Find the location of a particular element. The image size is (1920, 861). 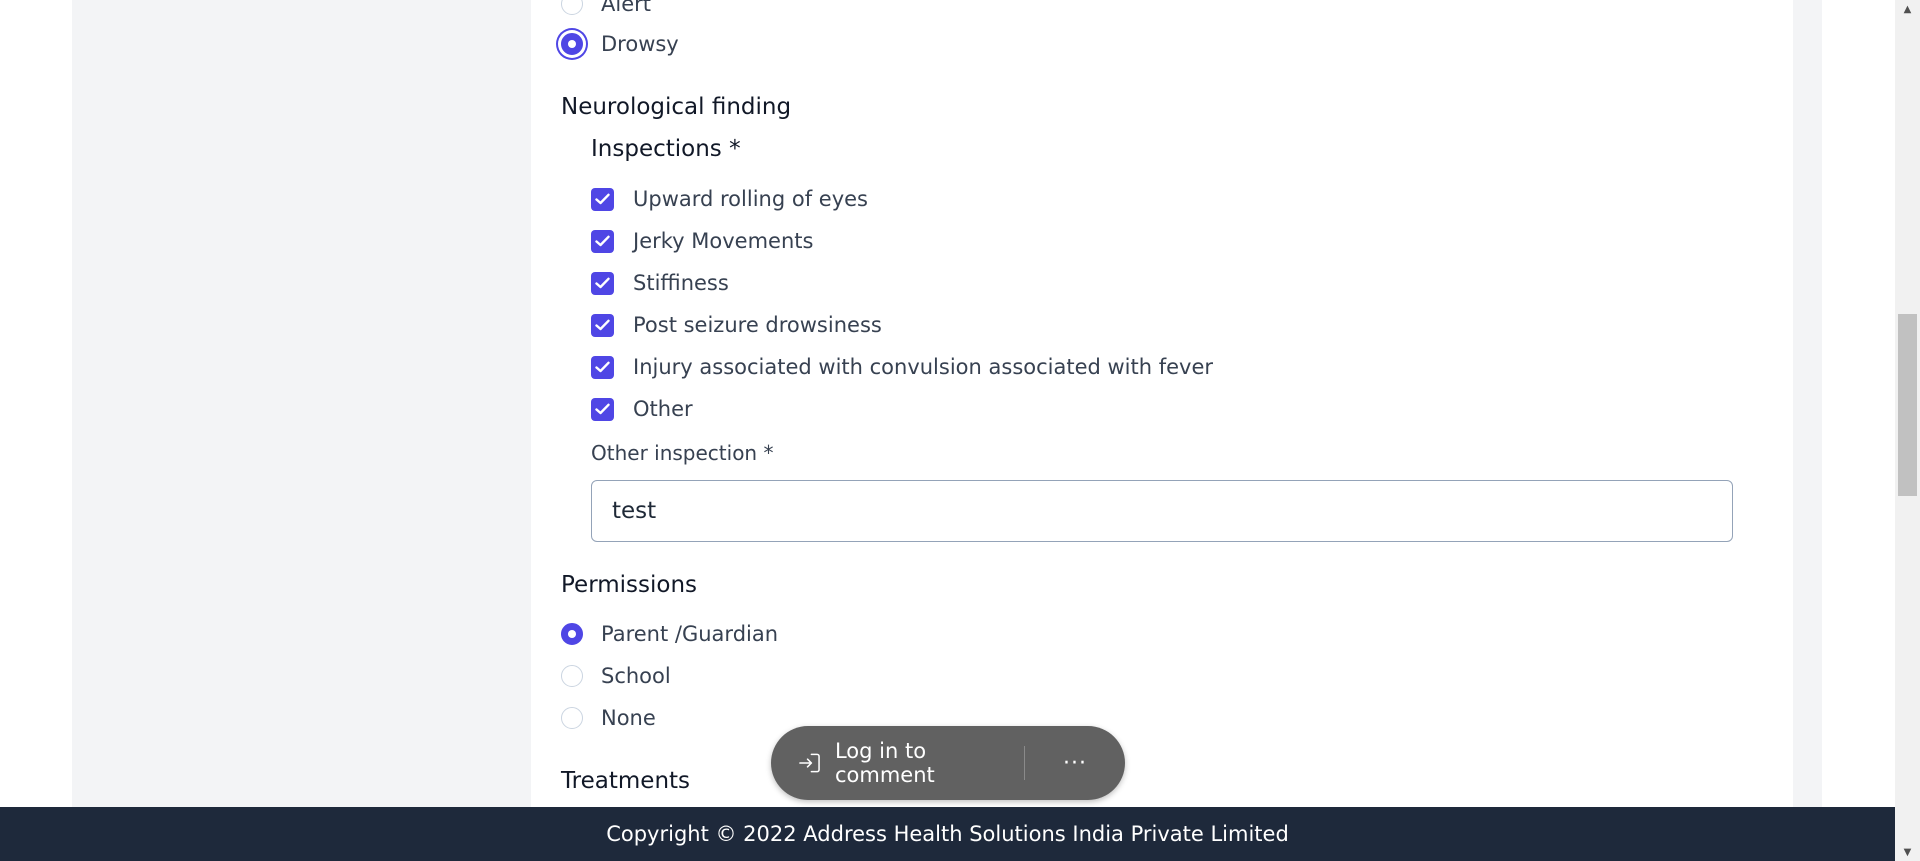

checkbox-injury-convulsion is located at coordinates (602, 367).